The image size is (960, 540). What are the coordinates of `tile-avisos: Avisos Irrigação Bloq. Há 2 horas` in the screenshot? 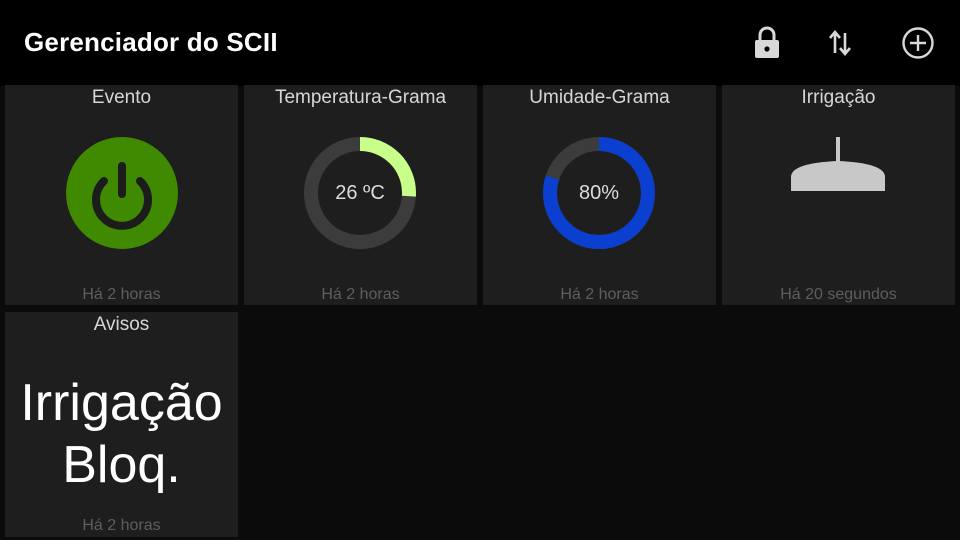 It's located at (121, 424).